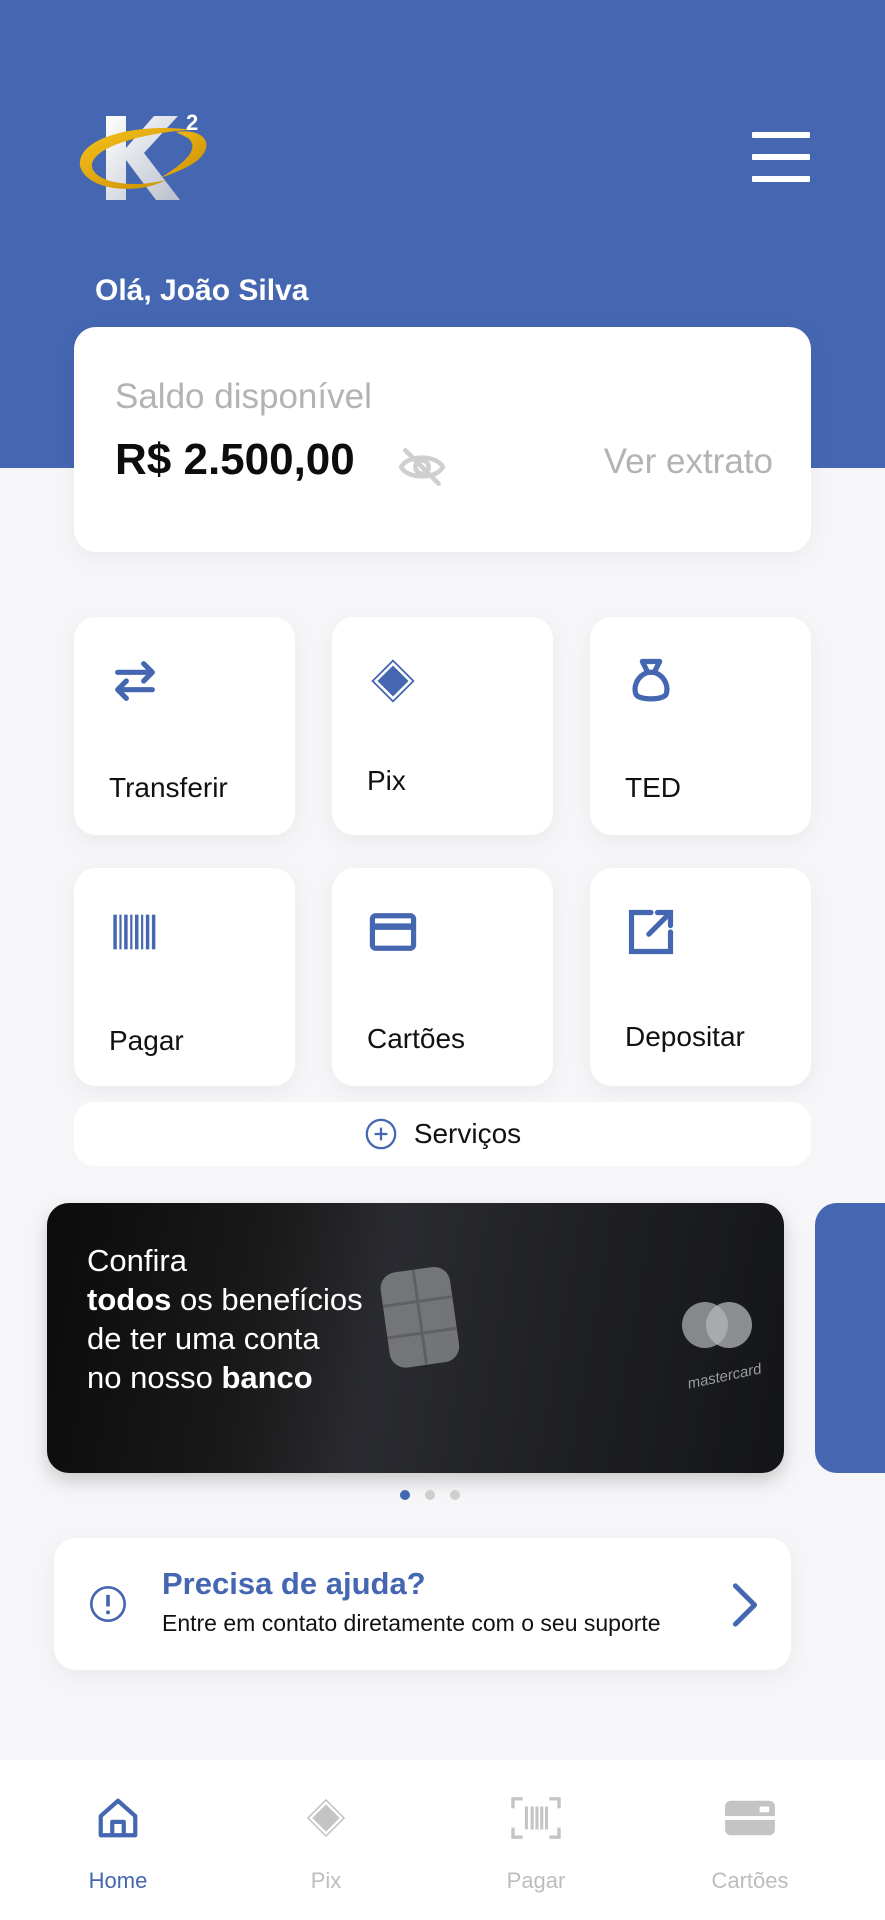 Image resolution: width=885 pixels, height=1920 pixels. What do you see at coordinates (420, 1317) in the screenshot?
I see `card-chip-icon` at bounding box center [420, 1317].